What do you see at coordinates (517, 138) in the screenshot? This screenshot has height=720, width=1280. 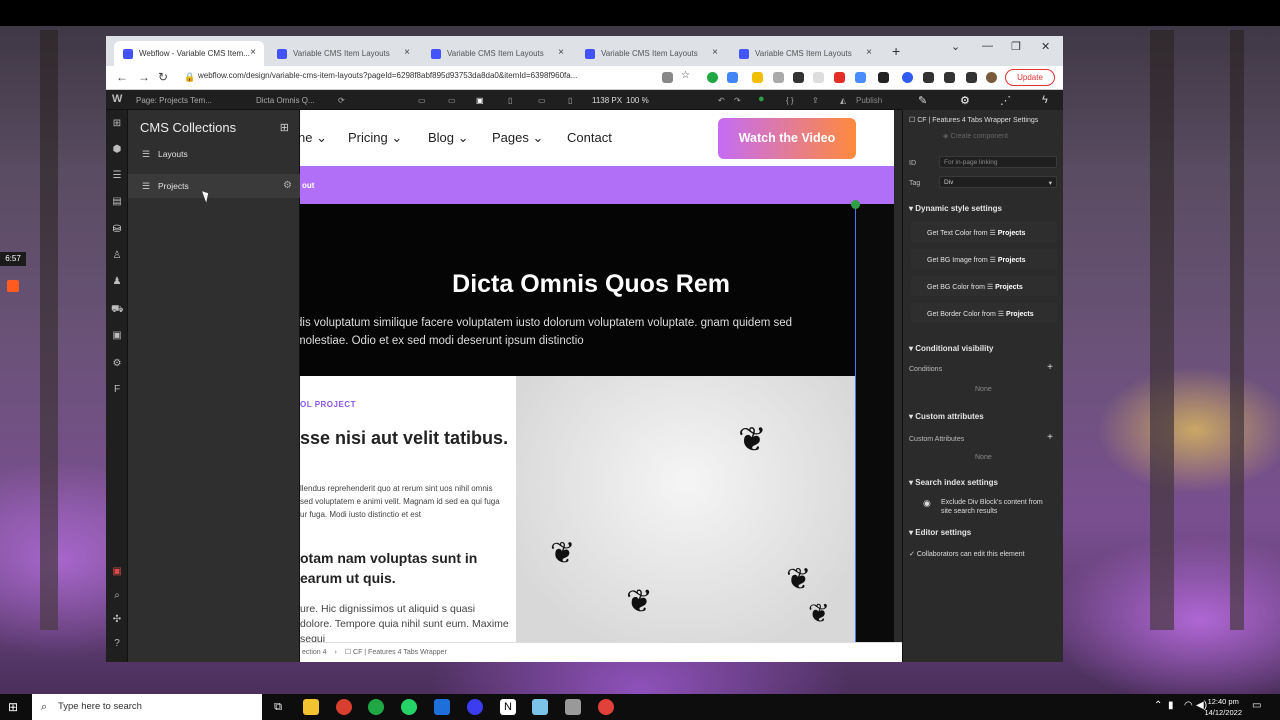 I see `nav-link-pages: Pages ⌄` at bounding box center [517, 138].